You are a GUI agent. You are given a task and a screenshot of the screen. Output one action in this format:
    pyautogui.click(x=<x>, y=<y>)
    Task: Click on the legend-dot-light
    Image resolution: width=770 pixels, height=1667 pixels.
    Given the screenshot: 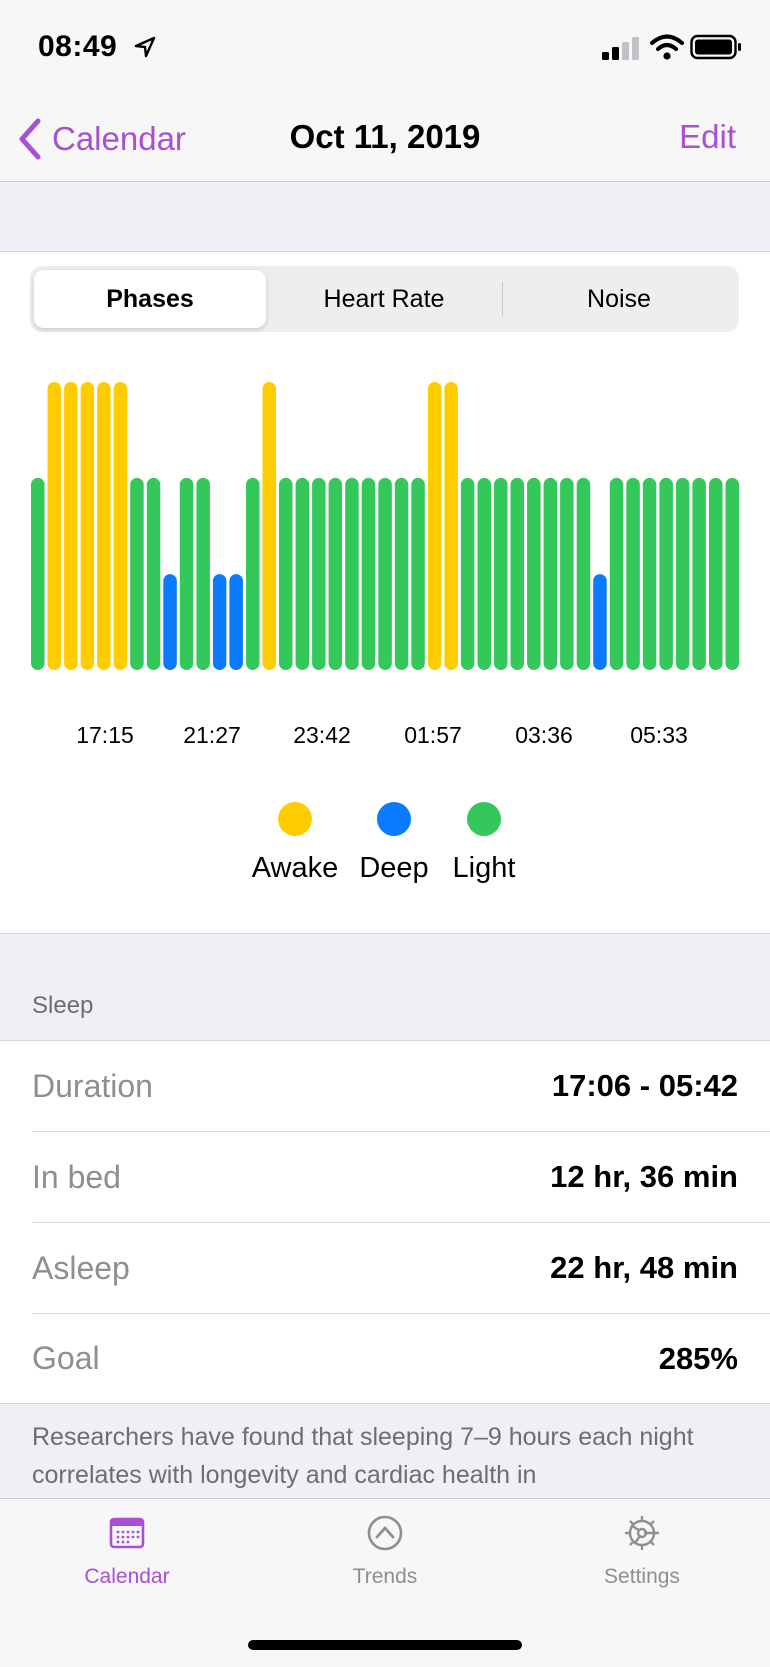 What is the action you would take?
    pyautogui.click(x=484, y=819)
    